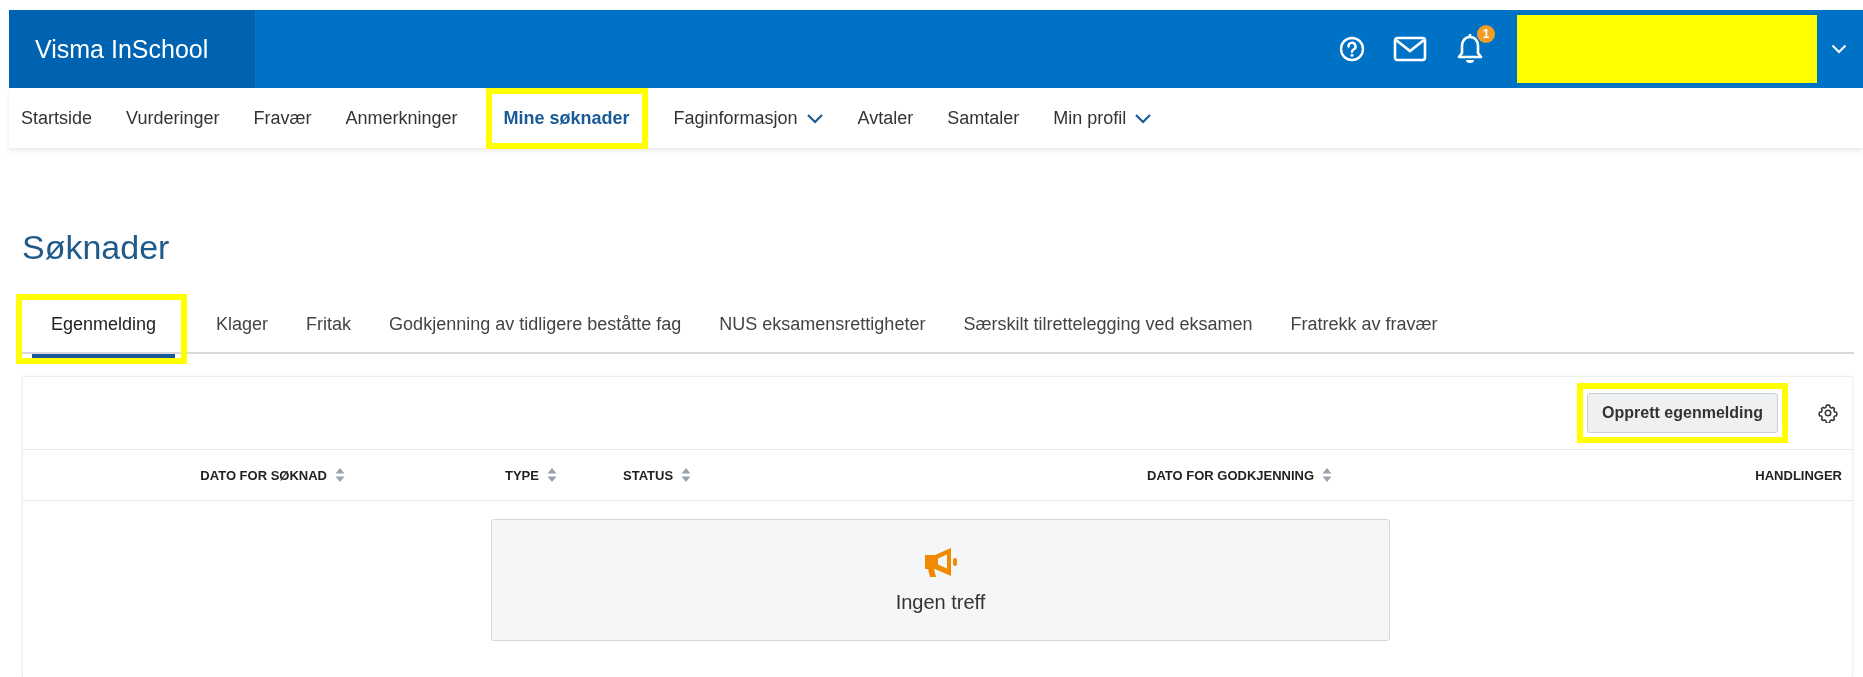 Image resolution: width=1863 pixels, height=677 pixels. What do you see at coordinates (822, 328) in the screenshot?
I see `tab: NUS eksamensrettigheter` at bounding box center [822, 328].